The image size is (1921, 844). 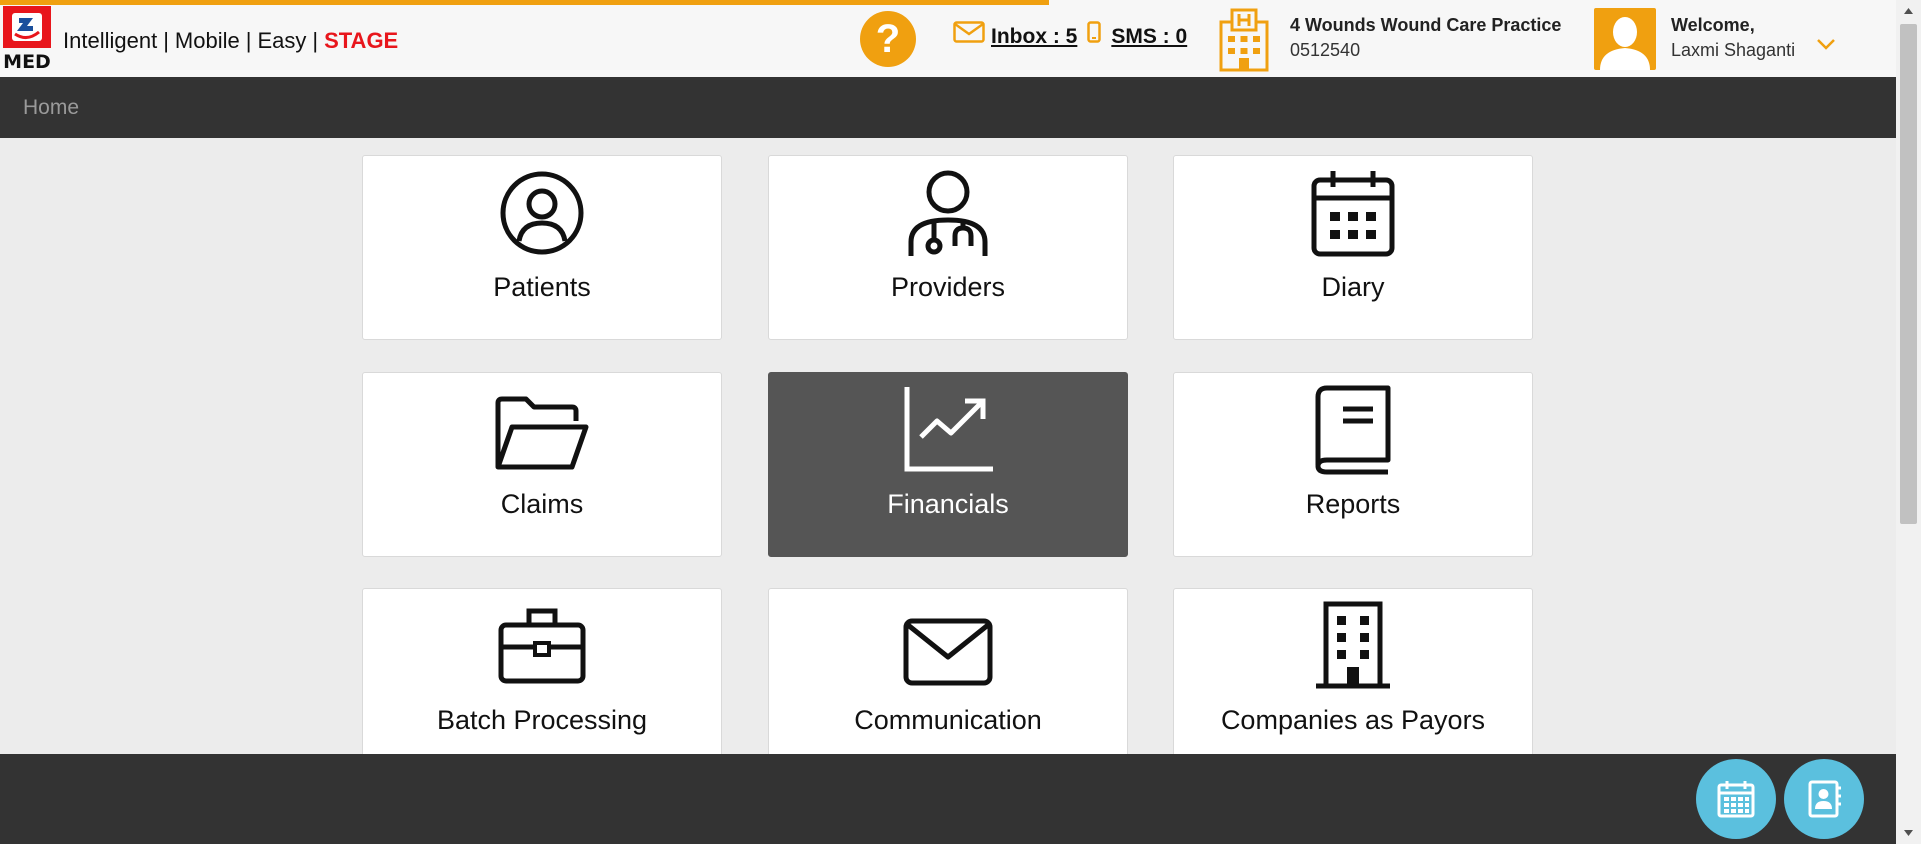 What do you see at coordinates (1244, 40) in the screenshot?
I see `hospital-building-icon` at bounding box center [1244, 40].